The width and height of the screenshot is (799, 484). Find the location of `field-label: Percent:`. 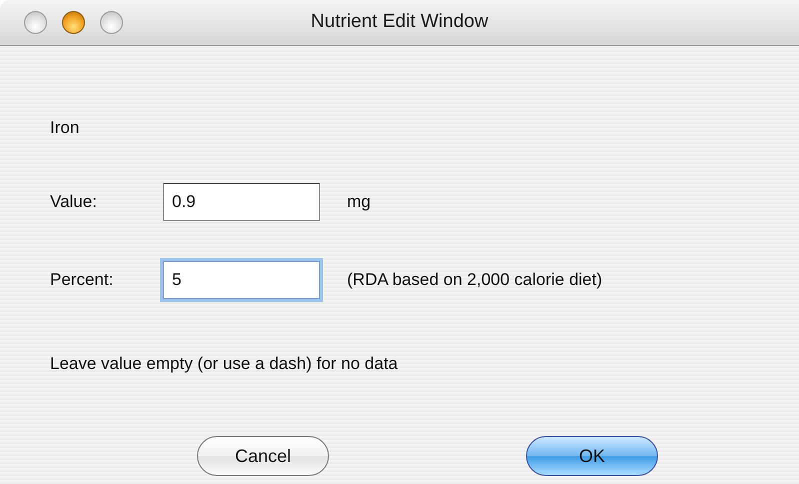

field-label: Percent: is located at coordinates (82, 280).